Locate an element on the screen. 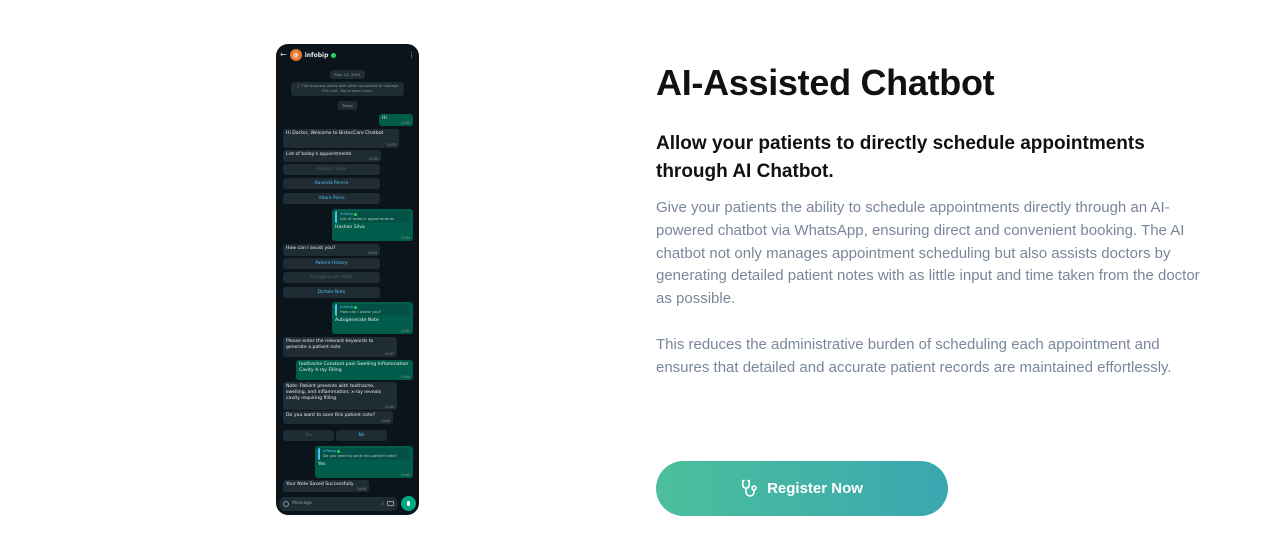 The height and width of the screenshot is (560, 1280). register-now-label: Register Now is located at coordinates (815, 488).